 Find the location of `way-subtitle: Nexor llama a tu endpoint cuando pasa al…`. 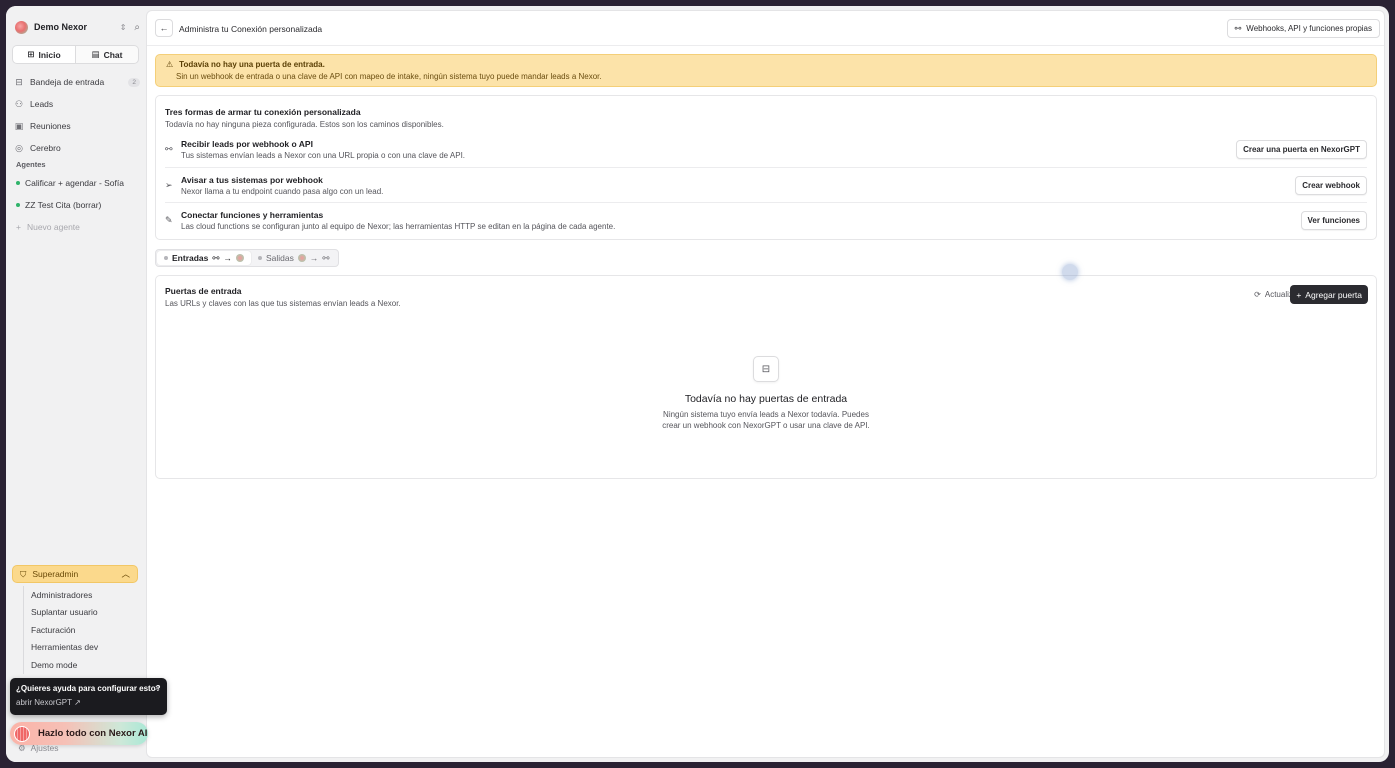

way-subtitle: Nexor llama a tu endpoint cuando pasa al… is located at coordinates (282, 191).